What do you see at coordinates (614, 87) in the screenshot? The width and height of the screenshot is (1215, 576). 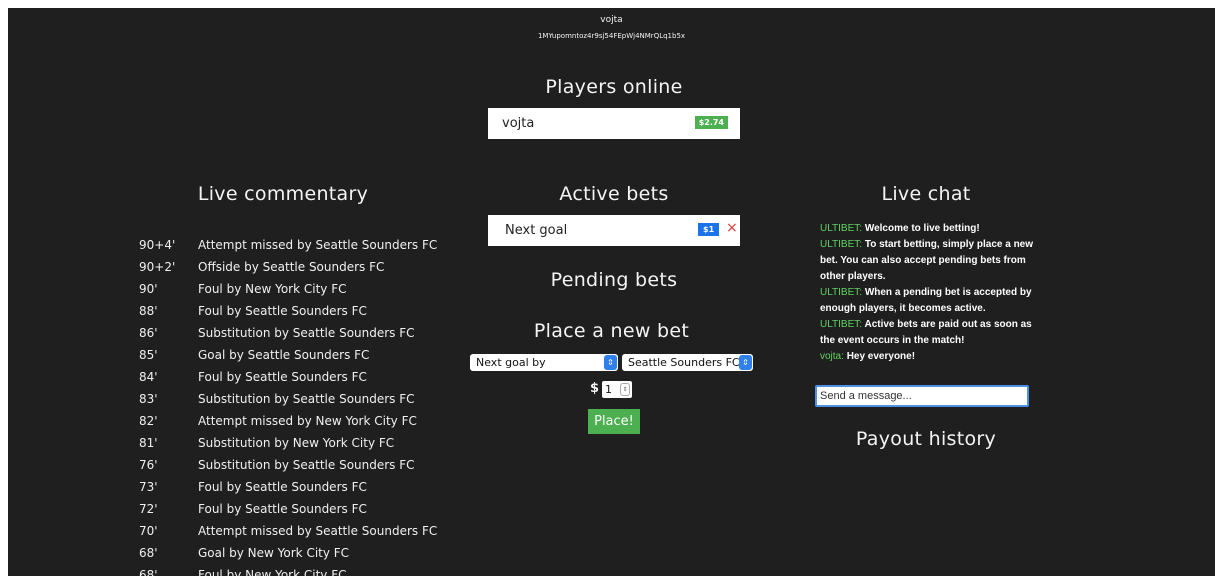 I see `players-online-heading: Players online` at bounding box center [614, 87].